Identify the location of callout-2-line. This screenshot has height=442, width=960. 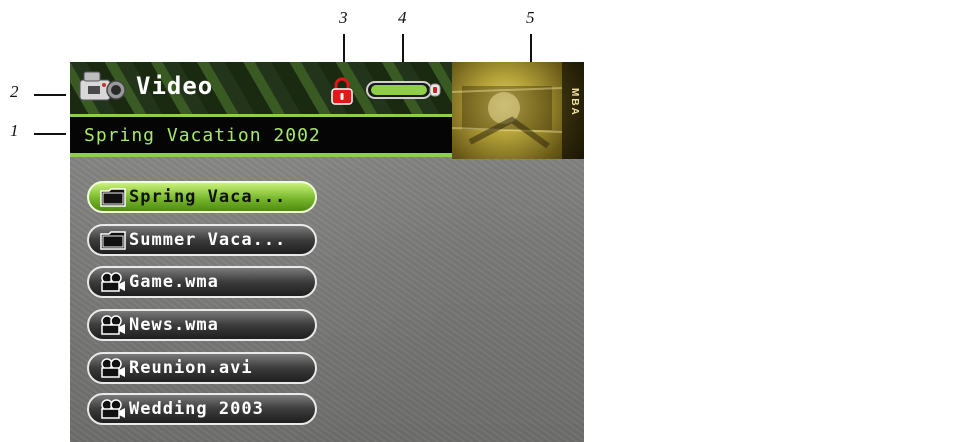
(50, 95).